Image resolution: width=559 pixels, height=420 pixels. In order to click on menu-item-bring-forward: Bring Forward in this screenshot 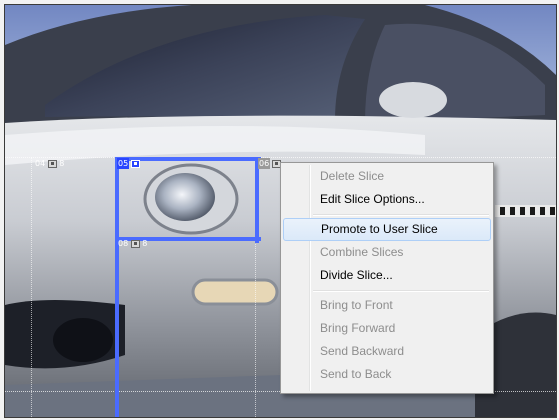, I will do `click(387, 328)`.